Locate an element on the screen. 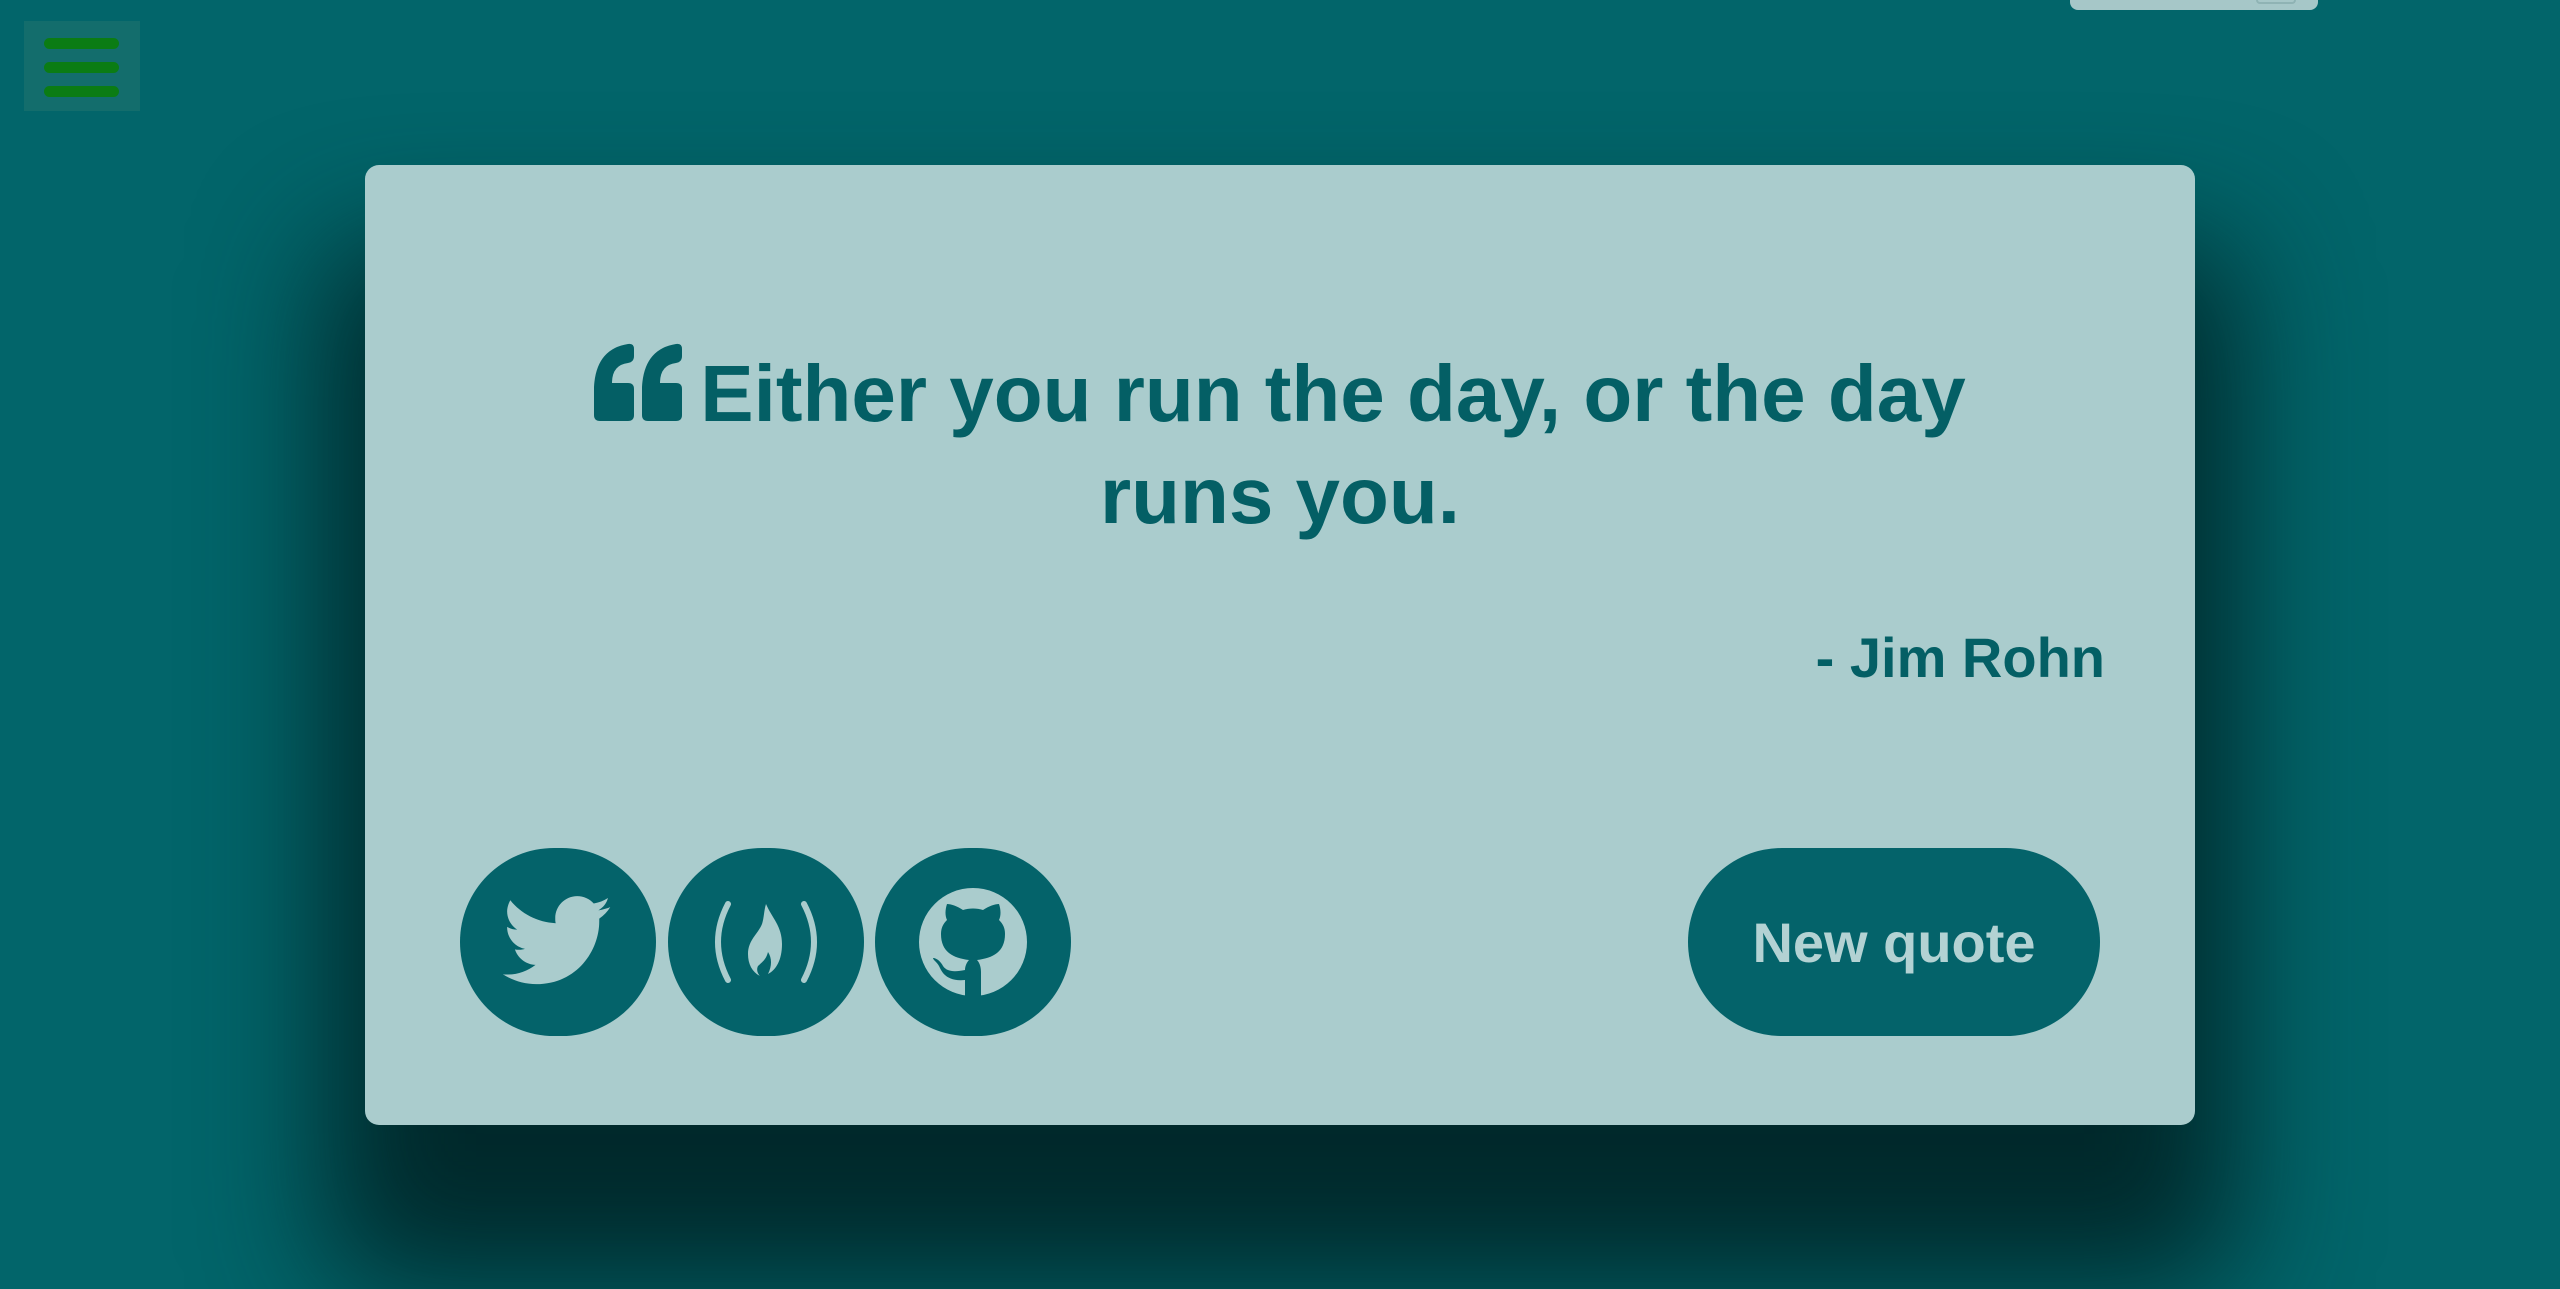 This screenshot has height=1289, width=2560. tweet-quote-button is located at coordinates (558, 942).